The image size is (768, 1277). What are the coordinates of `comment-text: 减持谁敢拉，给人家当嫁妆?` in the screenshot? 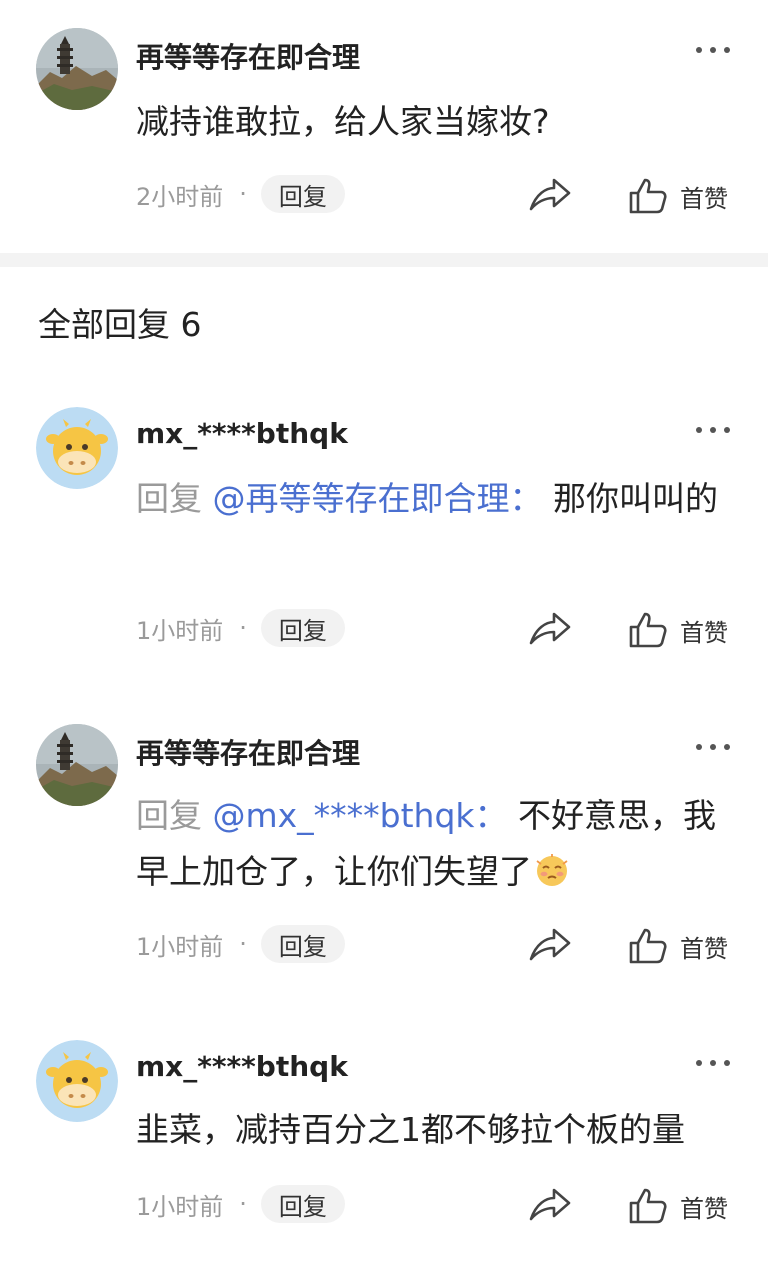 It's located at (436, 122).